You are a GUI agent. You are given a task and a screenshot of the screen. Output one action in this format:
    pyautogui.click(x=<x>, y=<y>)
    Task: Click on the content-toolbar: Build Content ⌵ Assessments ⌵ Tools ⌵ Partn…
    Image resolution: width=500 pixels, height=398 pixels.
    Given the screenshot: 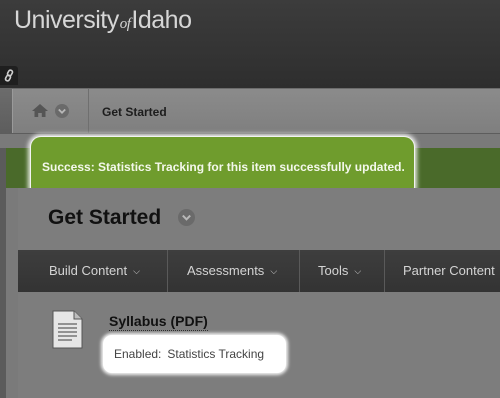 What is the action you would take?
    pyautogui.click(x=259, y=271)
    